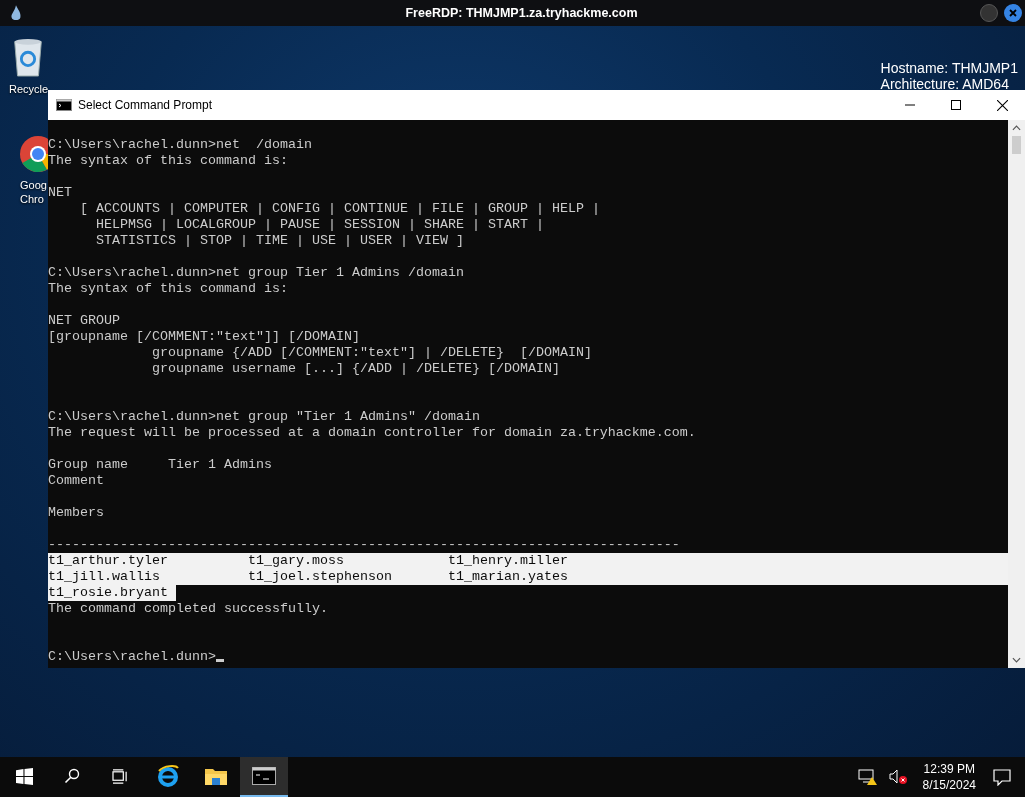 The width and height of the screenshot is (1025, 797). I want to click on folder-icon, so click(216, 776).